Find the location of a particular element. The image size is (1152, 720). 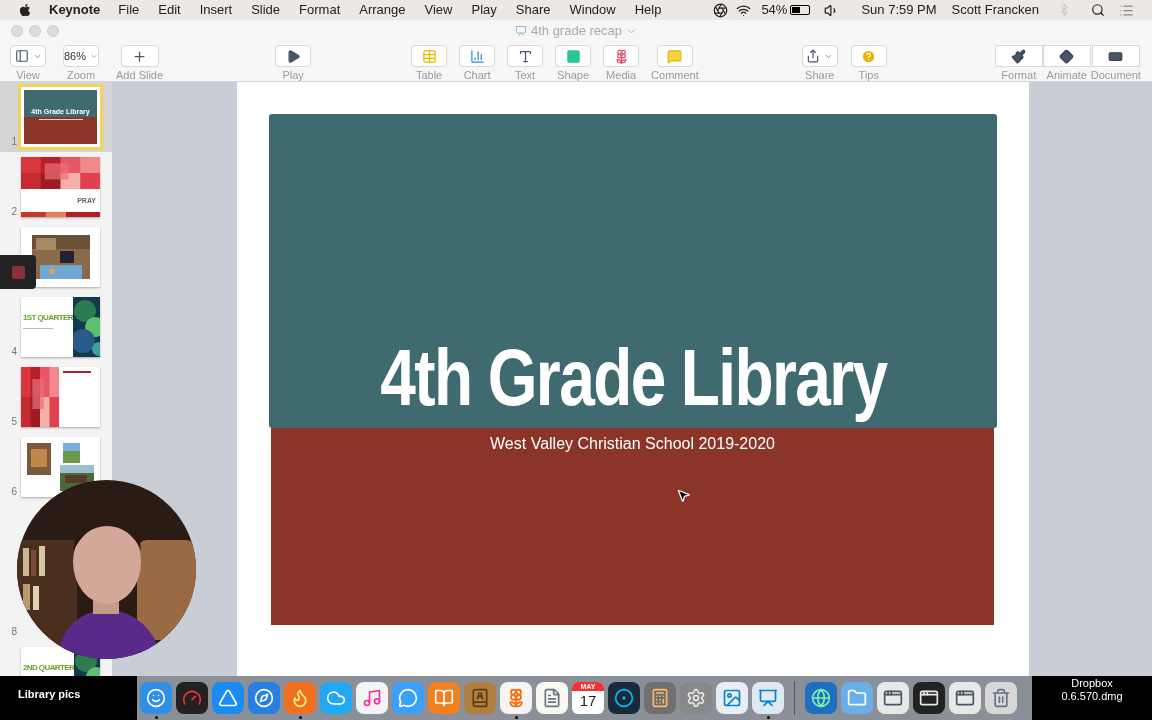

trash-icon is located at coordinates (1001, 698).